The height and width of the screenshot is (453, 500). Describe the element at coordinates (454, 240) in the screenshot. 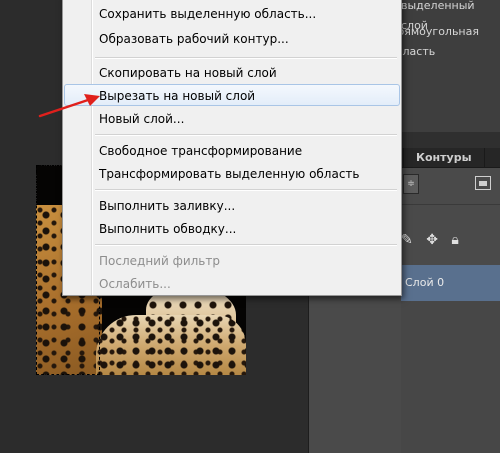

I see `lock-icon: 🔒︎` at that location.